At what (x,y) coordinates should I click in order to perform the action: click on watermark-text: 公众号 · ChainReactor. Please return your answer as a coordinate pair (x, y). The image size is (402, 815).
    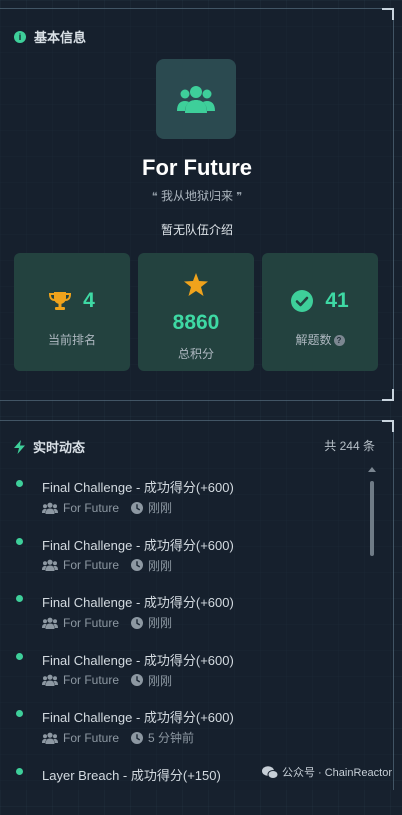
    Looking at the image, I should click on (336, 773).